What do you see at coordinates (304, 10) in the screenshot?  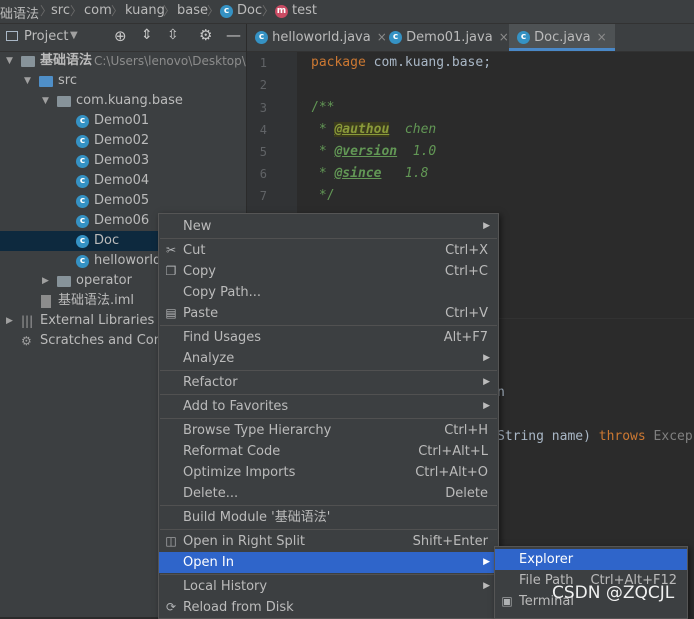 I see `breadcrumb-item-test: test` at bounding box center [304, 10].